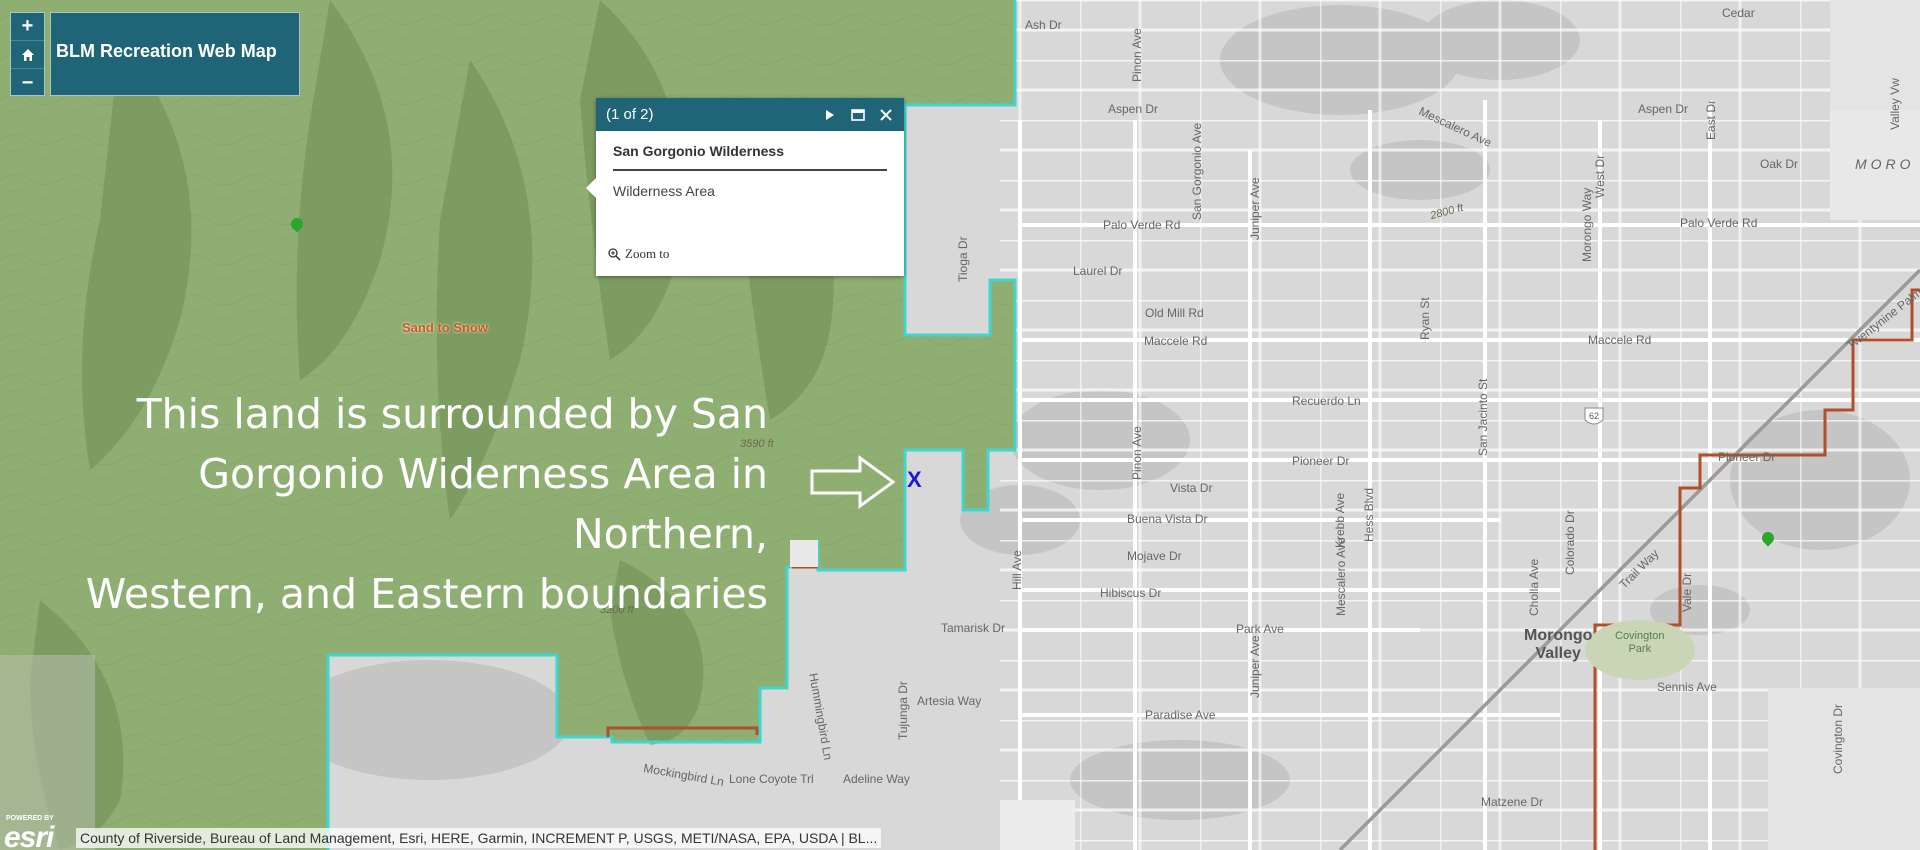  What do you see at coordinates (630, 114) in the screenshot?
I see `popup-count: (1 of 2)` at bounding box center [630, 114].